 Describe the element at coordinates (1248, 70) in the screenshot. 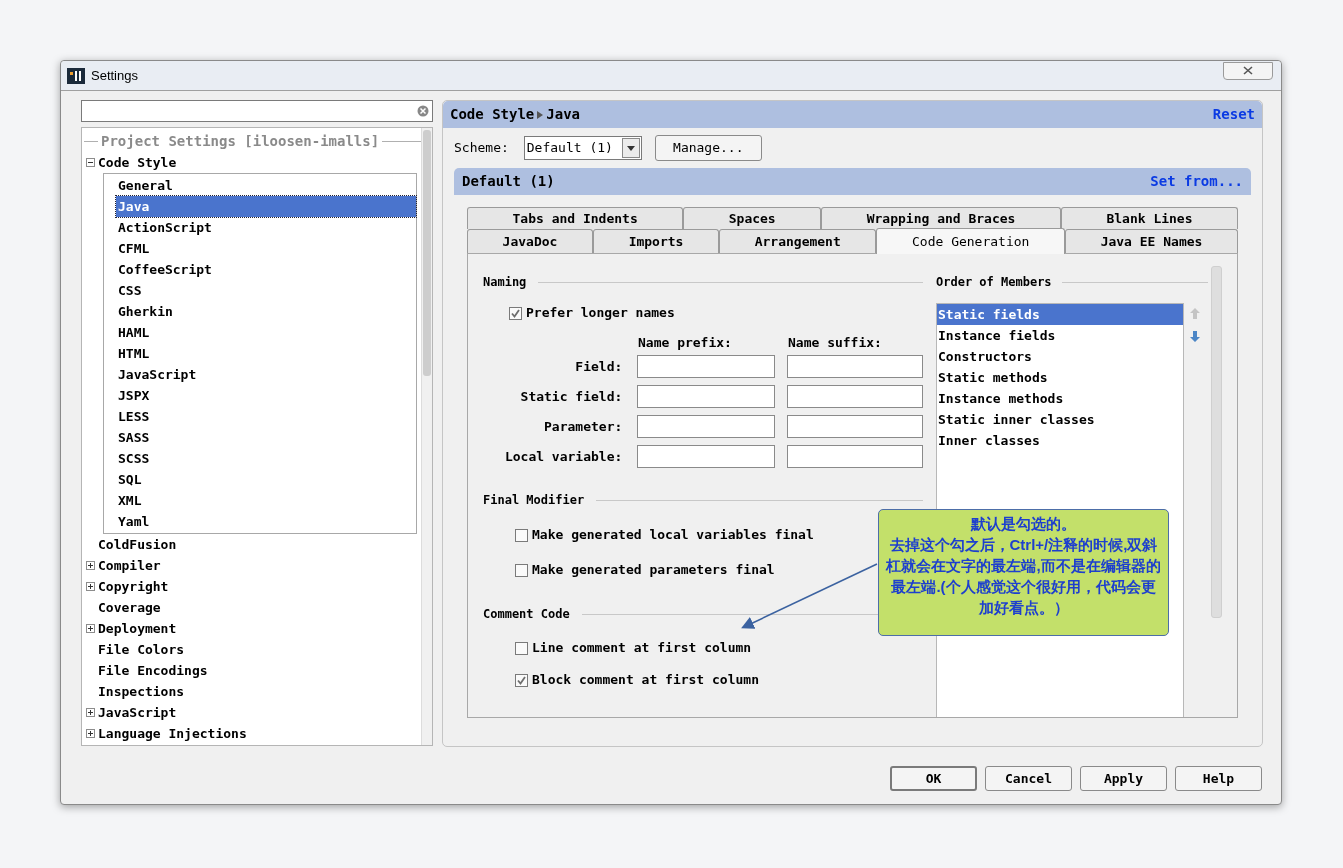

I see `close-button` at that location.